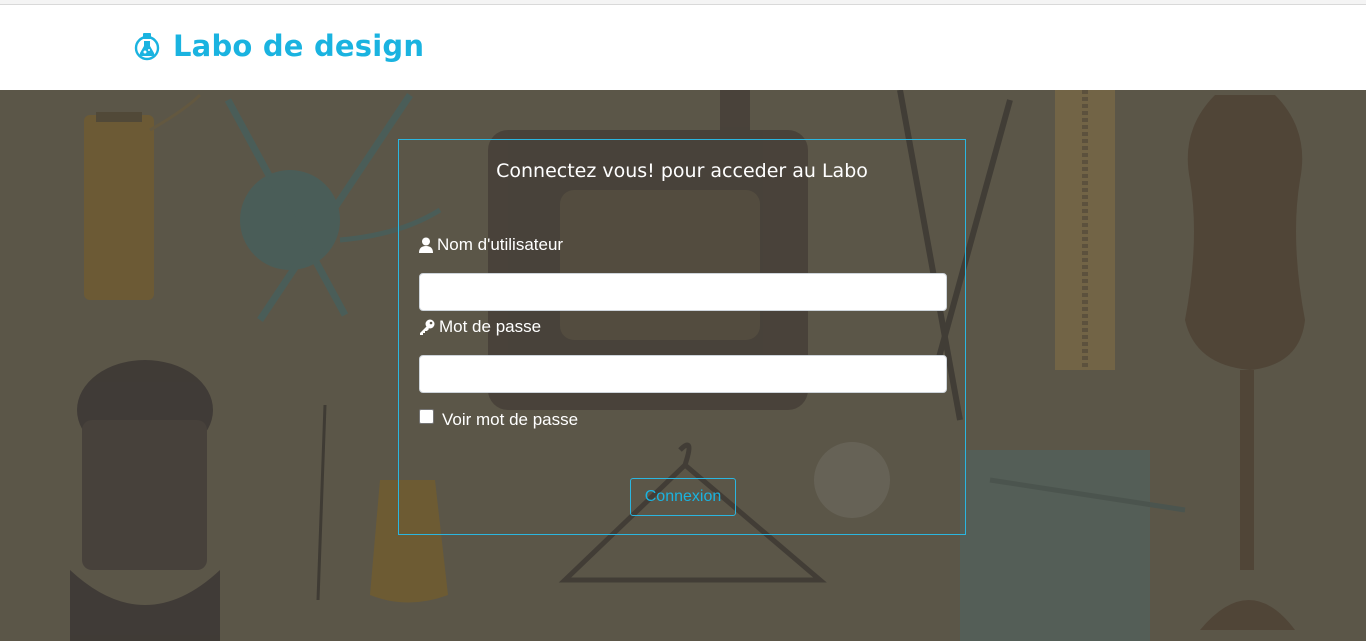 Image resolution: width=1366 pixels, height=641 pixels. I want to click on show-password-label: Voir mot de passe, so click(510, 419).